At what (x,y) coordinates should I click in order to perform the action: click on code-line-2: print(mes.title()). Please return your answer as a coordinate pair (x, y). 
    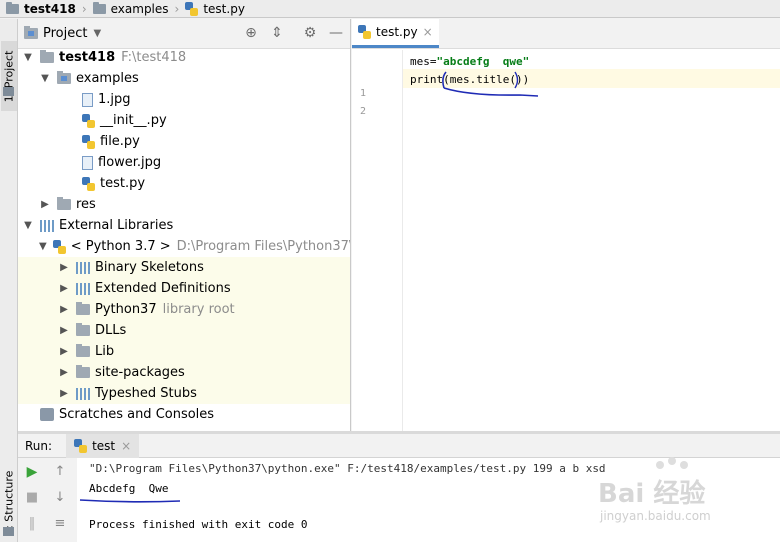
    Looking at the image, I should click on (469, 79).